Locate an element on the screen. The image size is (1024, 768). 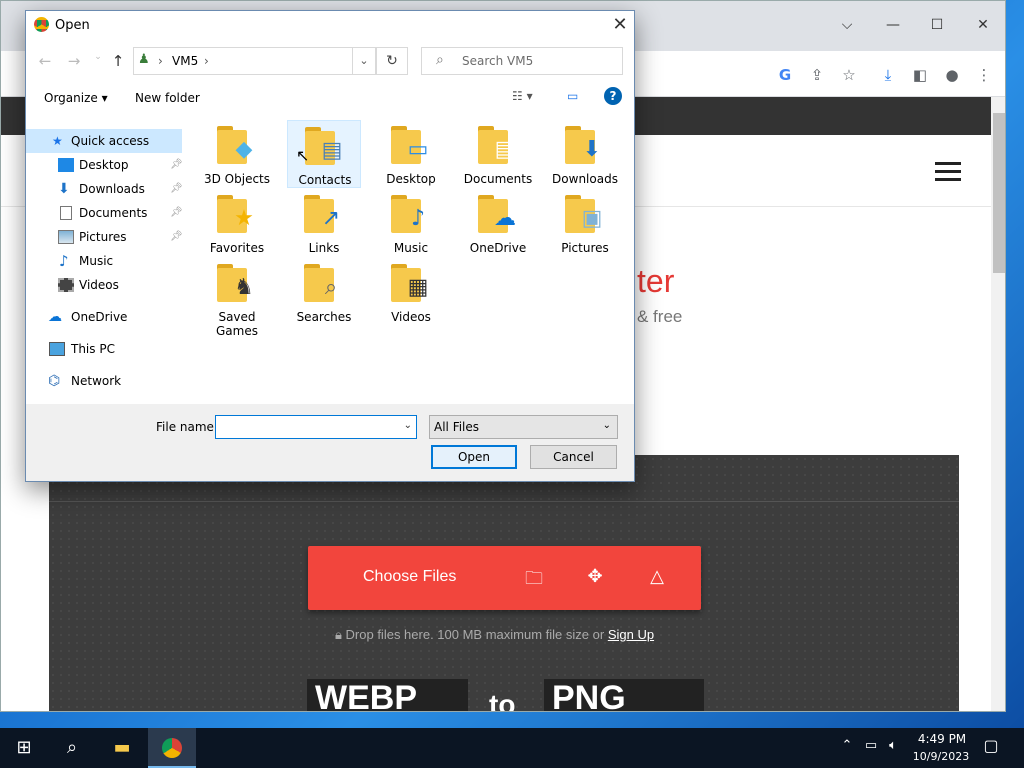
folder-name: Desktop is located at coordinates (411, 179).